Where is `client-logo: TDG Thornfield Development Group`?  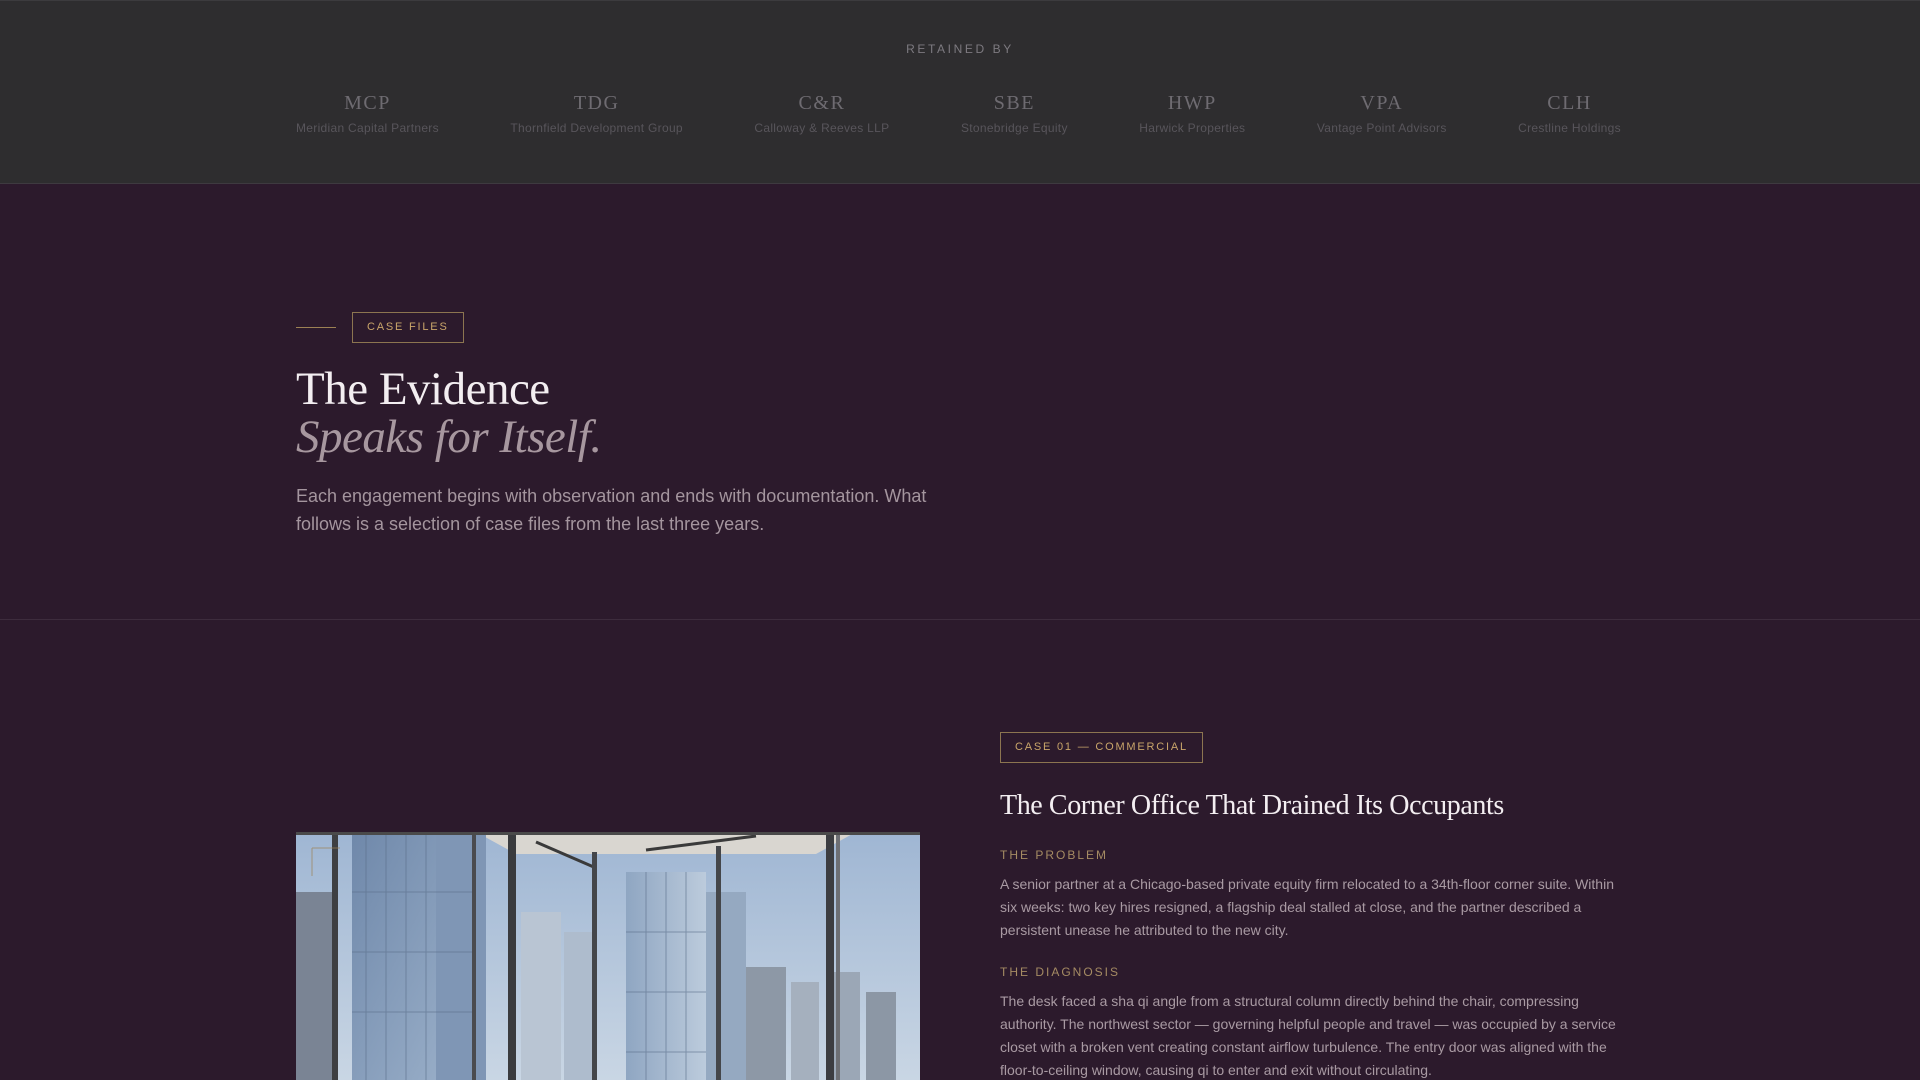
client-logo: TDG Thornfield Development Group is located at coordinates (596, 113).